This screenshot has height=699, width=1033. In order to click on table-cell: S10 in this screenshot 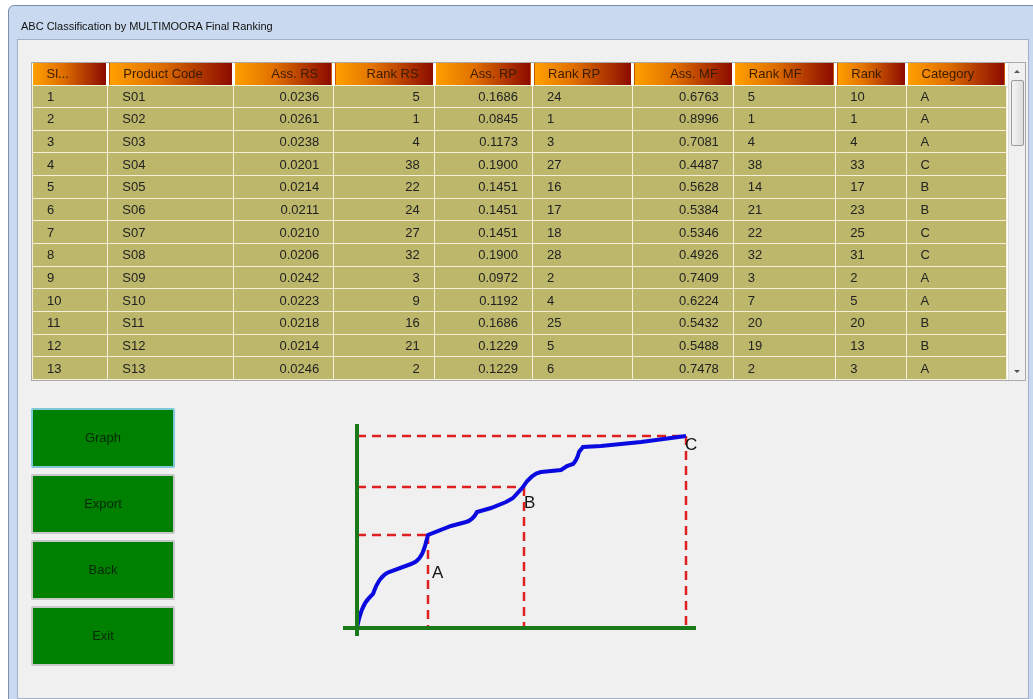, I will do `click(170, 300)`.